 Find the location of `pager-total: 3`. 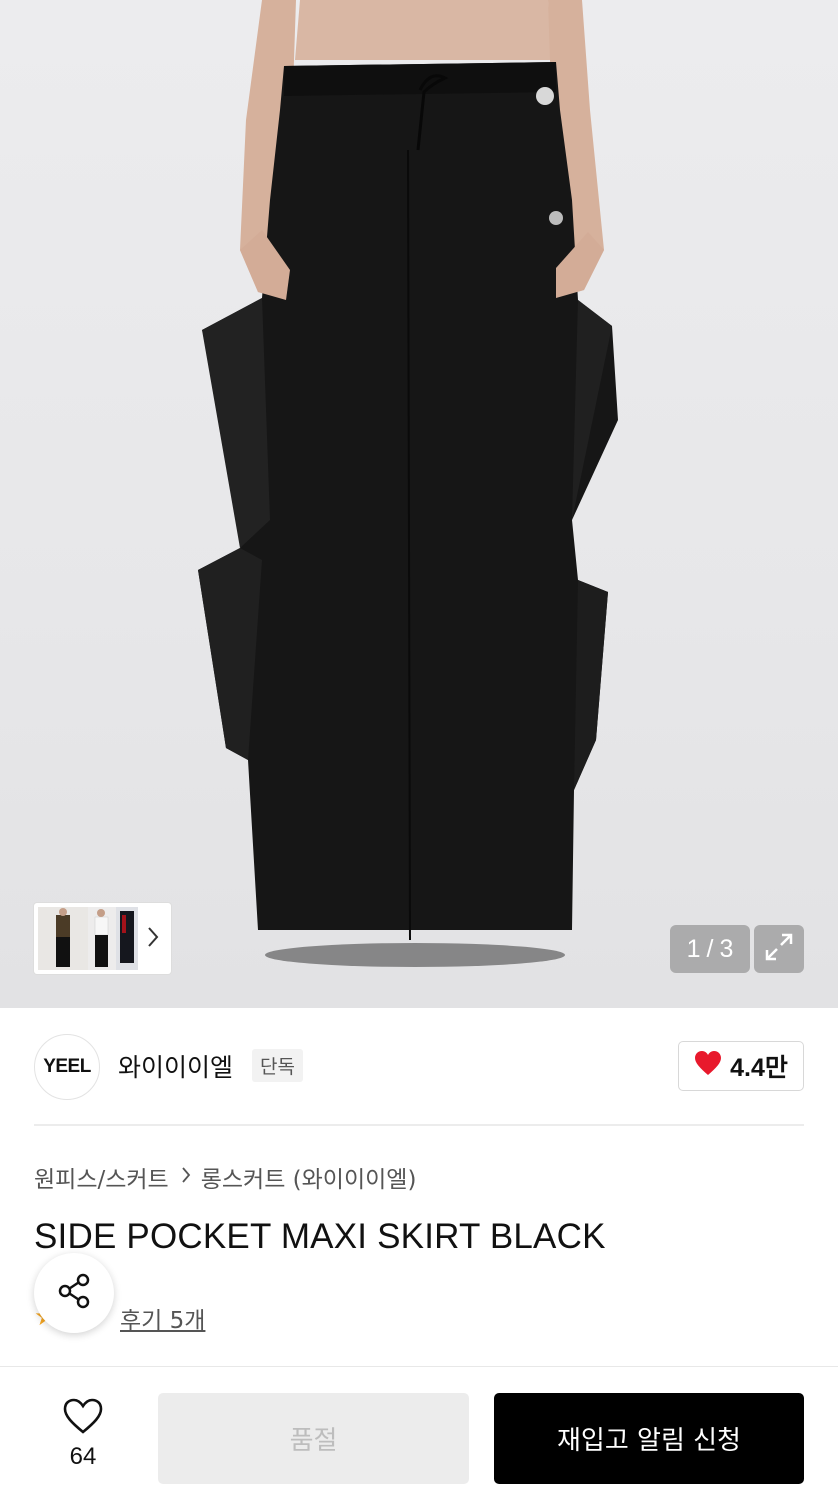

pager-total: 3 is located at coordinates (726, 948).